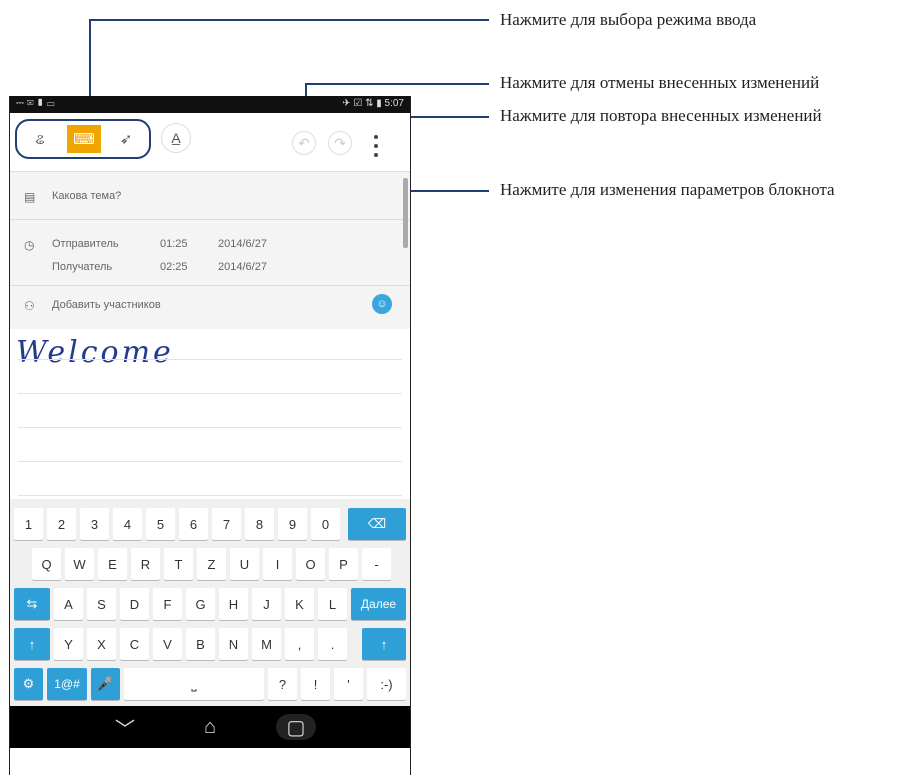  I want to click on redo-icon: ↷, so click(340, 142).